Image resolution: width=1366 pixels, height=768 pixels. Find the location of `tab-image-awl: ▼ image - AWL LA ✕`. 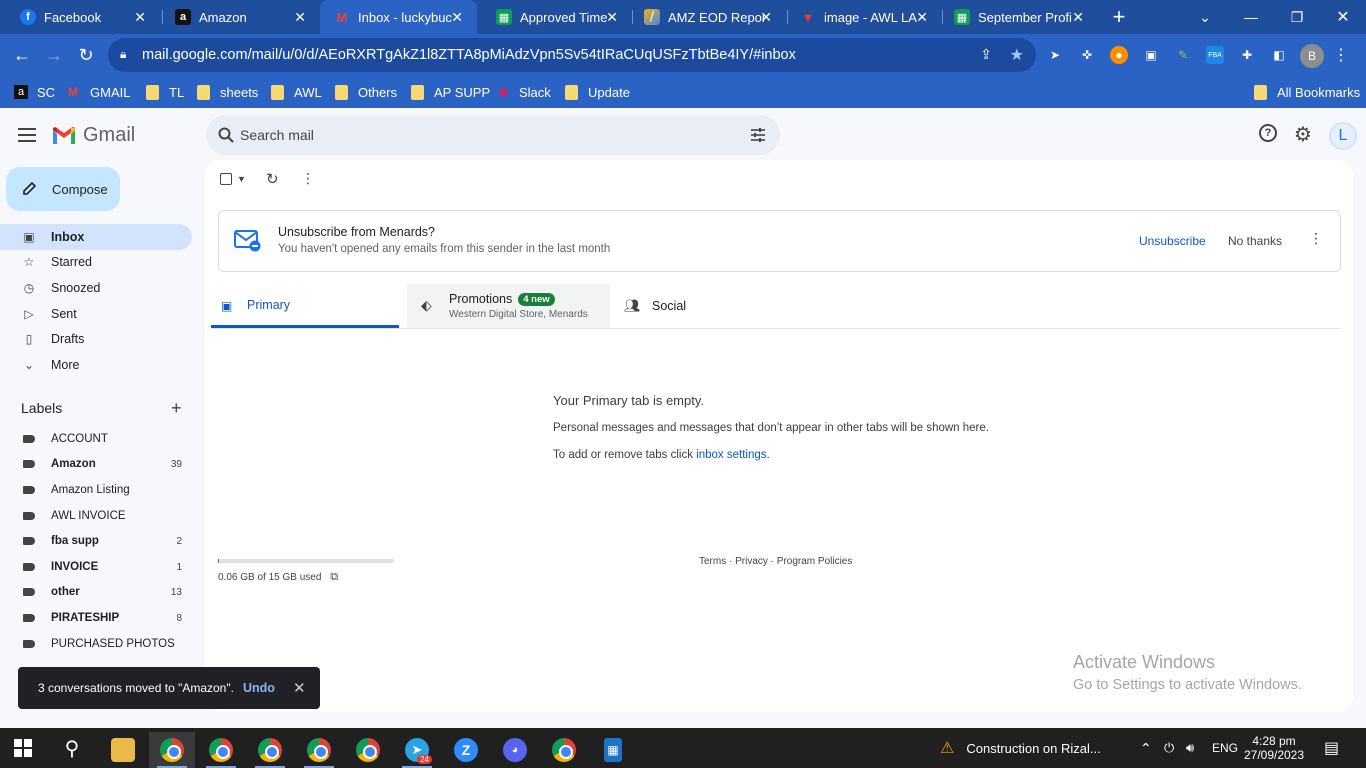

tab-image-awl: ▼ image - AWL LA ✕ is located at coordinates (861, 17).